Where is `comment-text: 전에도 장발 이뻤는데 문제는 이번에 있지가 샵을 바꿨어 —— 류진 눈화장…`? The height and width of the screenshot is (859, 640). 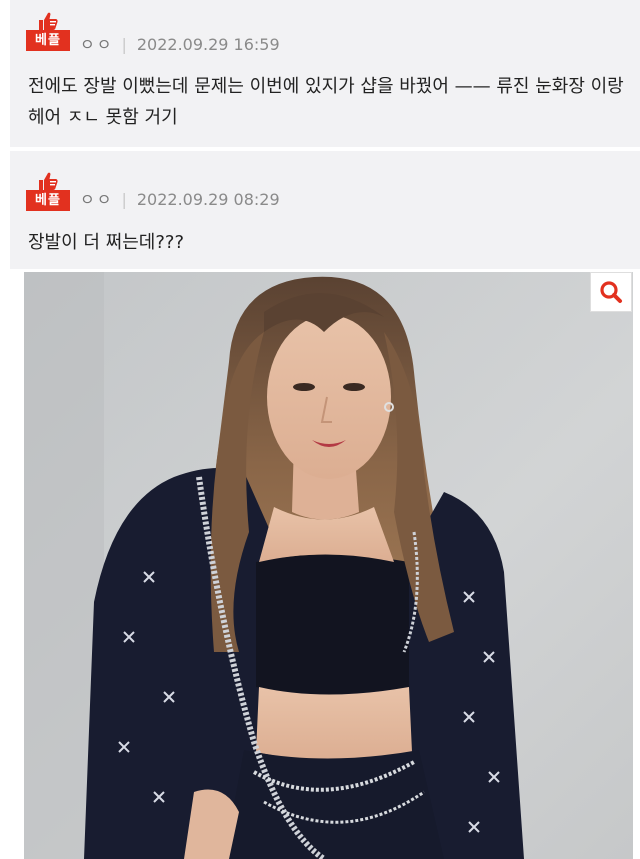
comment-text: 전에도 장발 이뻤는데 문제는 이번에 있지가 샵을 바꿨어 —— 류진 눈화장… is located at coordinates (326, 102).